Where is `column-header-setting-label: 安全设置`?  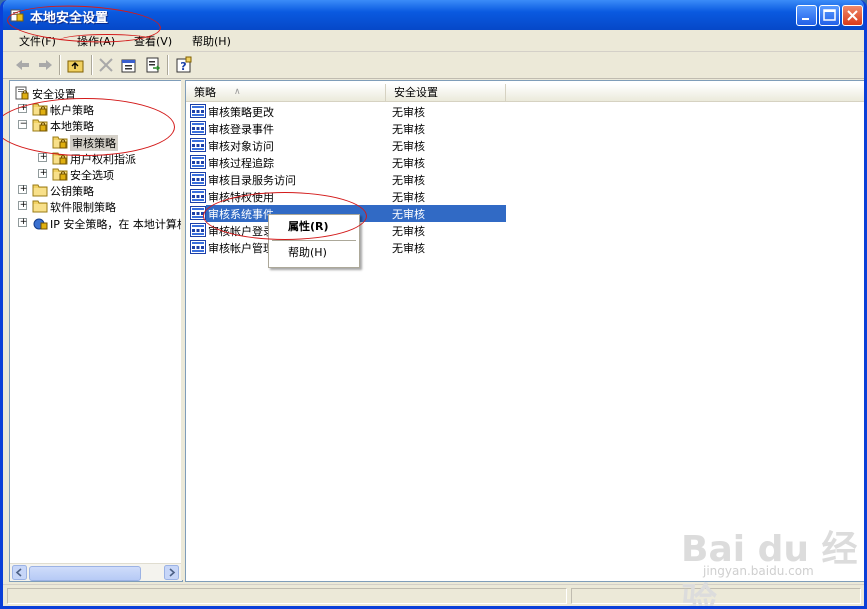
column-header-setting-label: 安全设置 is located at coordinates (416, 92).